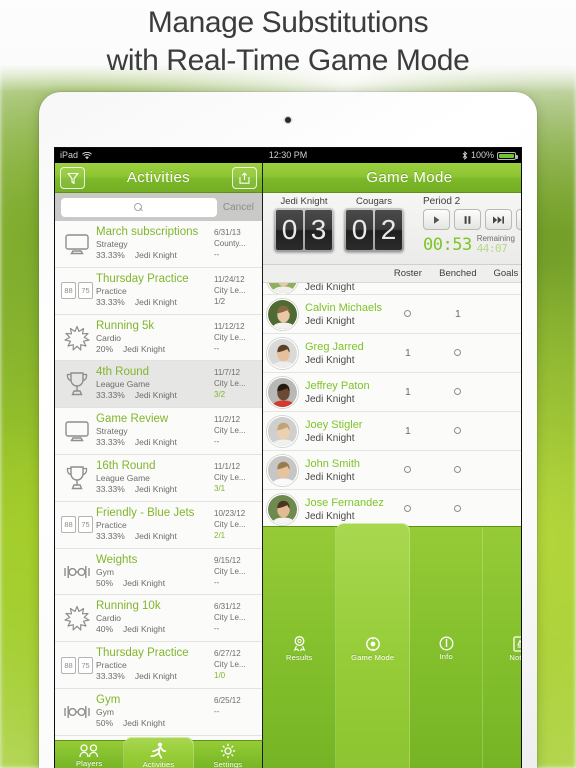  I want to click on activity-title: 16th Round, so click(126, 465).